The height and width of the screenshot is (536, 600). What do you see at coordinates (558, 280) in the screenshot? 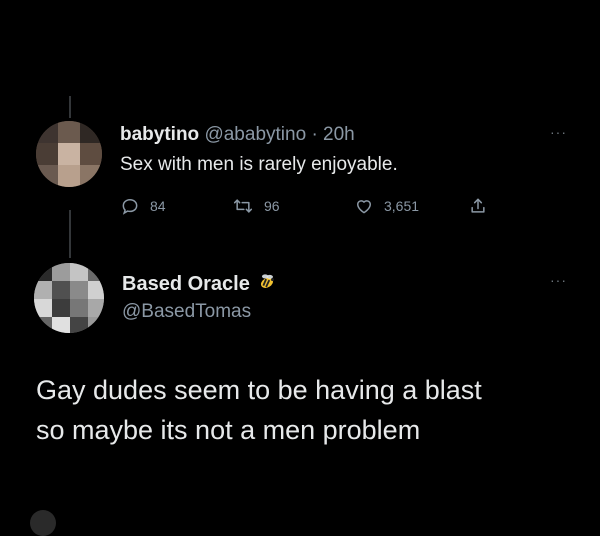
I see `tweet2-more-button: ···` at bounding box center [558, 280].